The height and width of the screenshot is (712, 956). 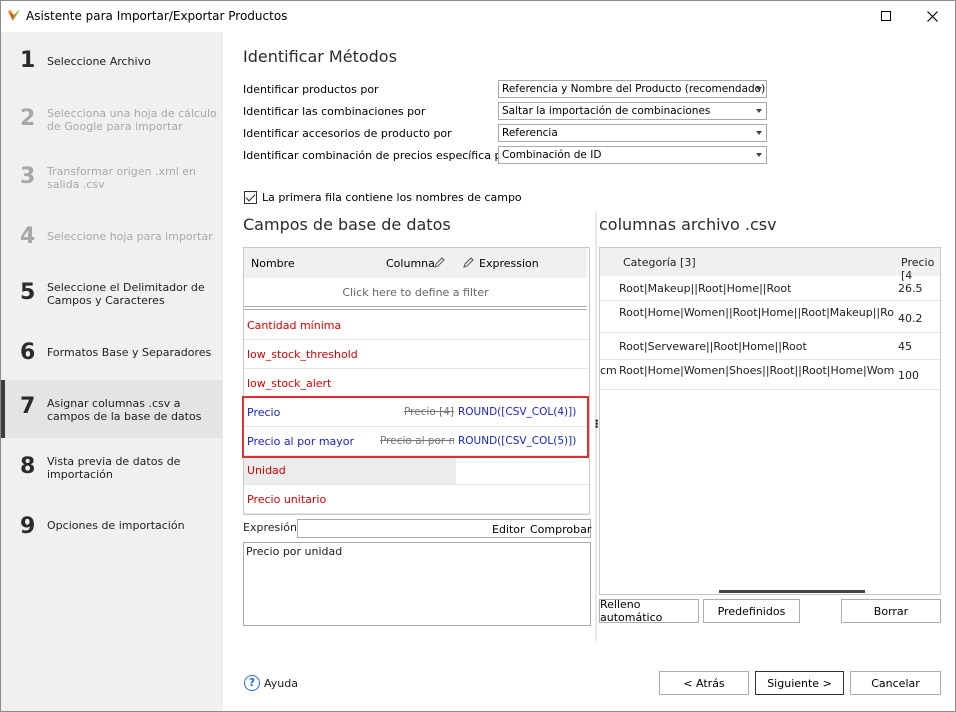 What do you see at coordinates (28, 60) in the screenshot?
I see `step-number: 1` at bounding box center [28, 60].